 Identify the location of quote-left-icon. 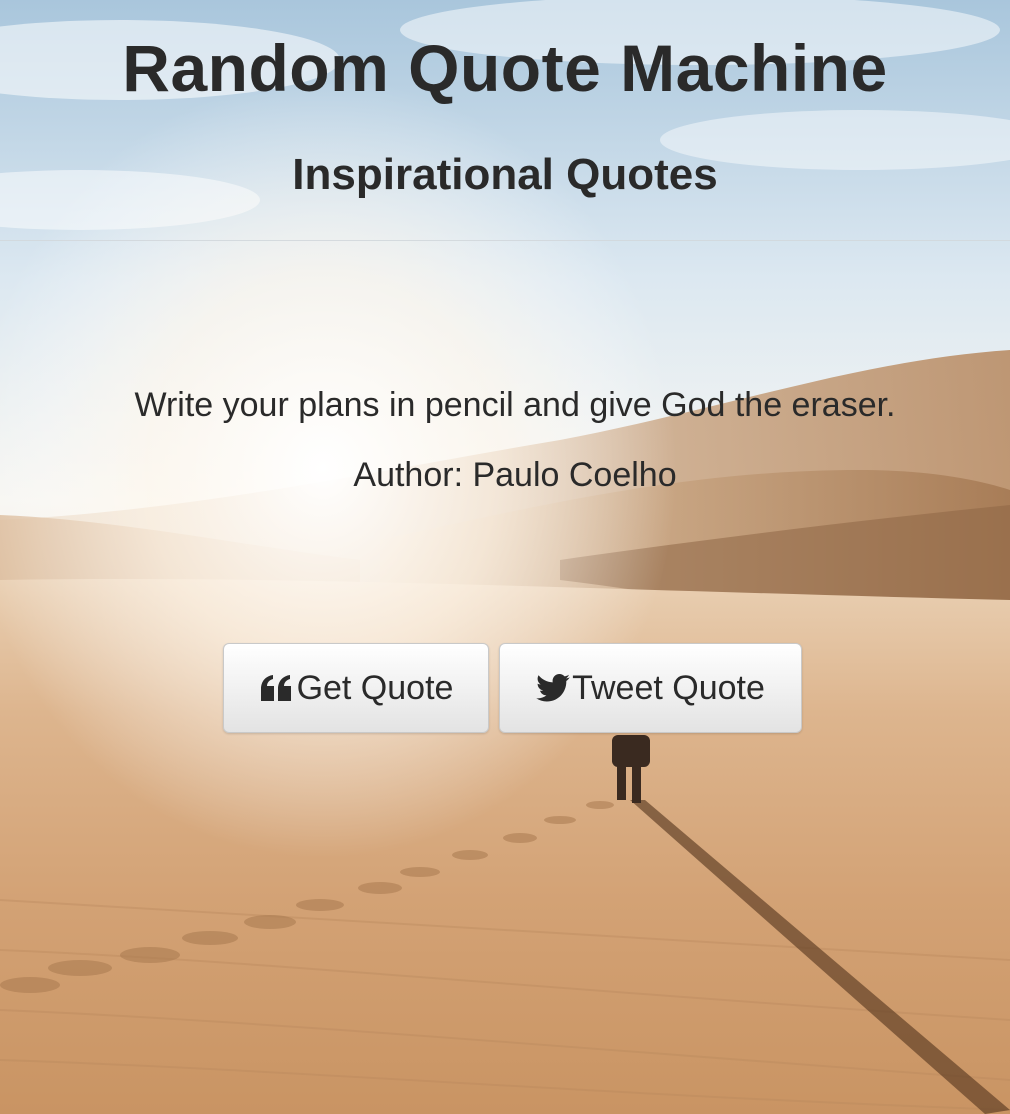
(277, 688).